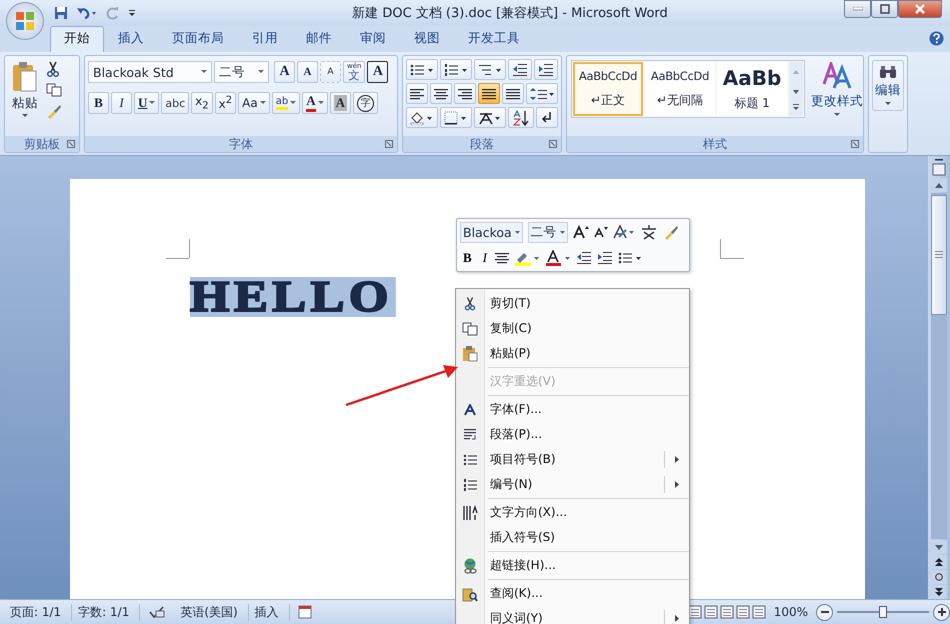 This screenshot has height=624, width=950. Describe the element at coordinates (106, 612) in the screenshot. I see `word-count: 字数: 1/1` at that location.